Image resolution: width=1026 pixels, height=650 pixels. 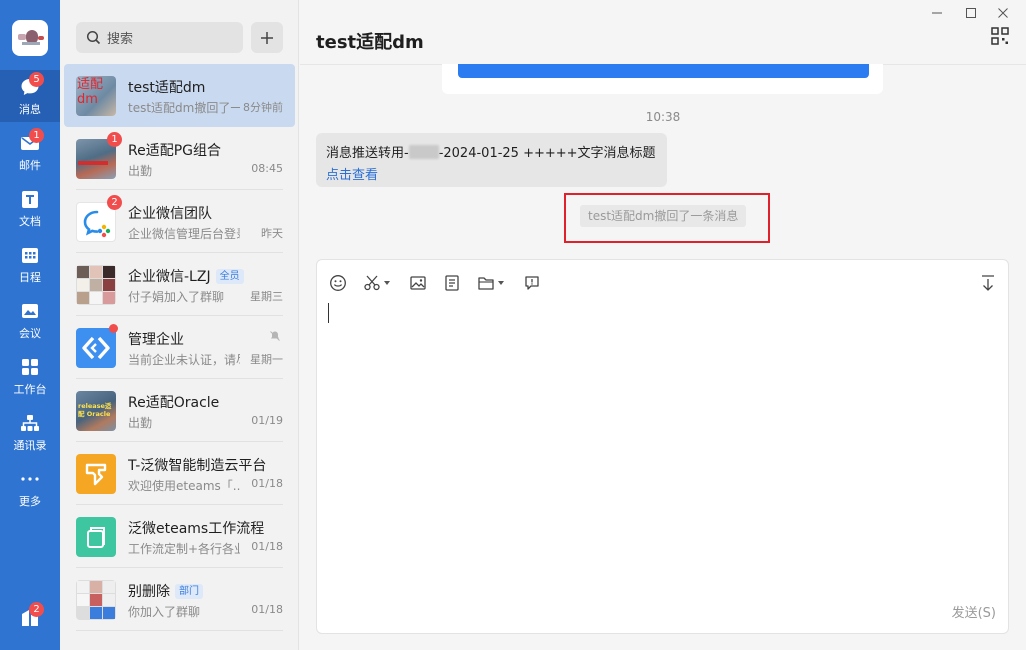 What do you see at coordinates (275, 336) in the screenshot?
I see `mute-bell-icon` at bounding box center [275, 336].